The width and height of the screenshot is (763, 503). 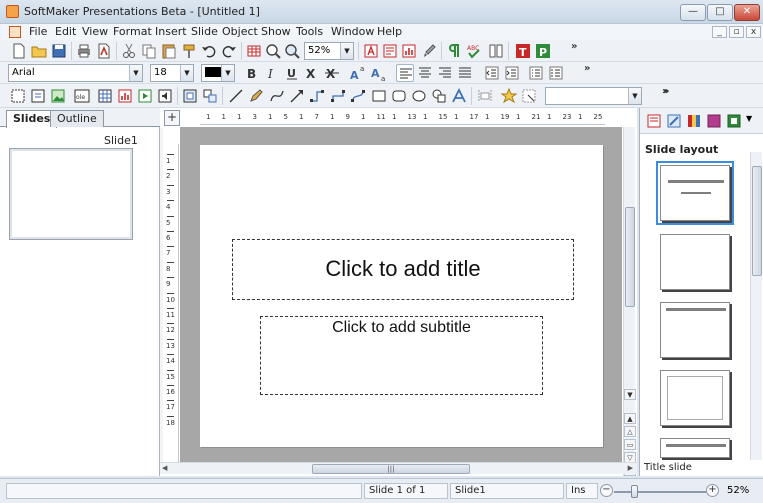 What do you see at coordinates (172, 73) in the screenshot?
I see `font-size-select: 18 ▼` at bounding box center [172, 73].